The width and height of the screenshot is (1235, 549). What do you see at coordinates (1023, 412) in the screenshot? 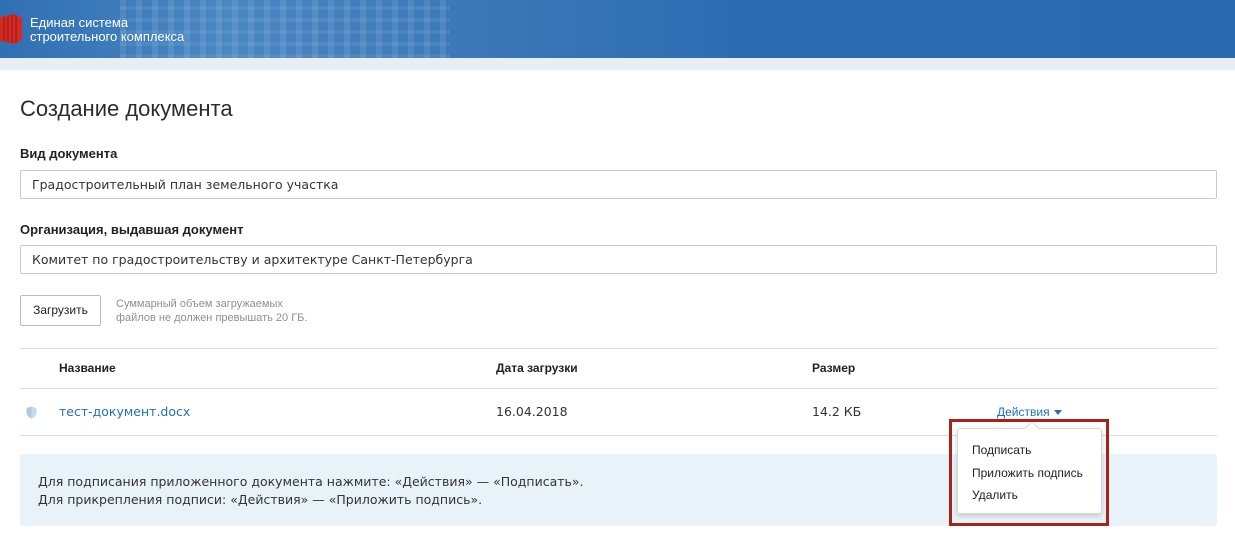
I see `actions-label: Действия` at bounding box center [1023, 412].